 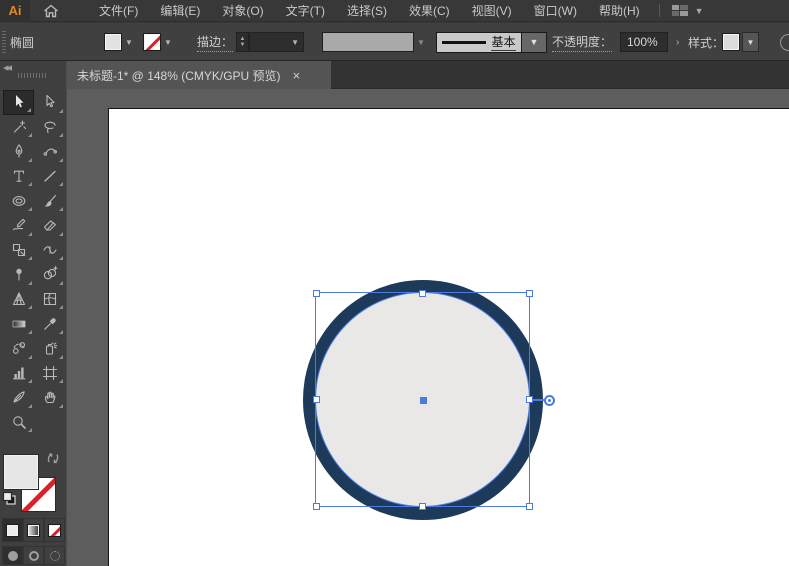 What do you see at coordinates (479, 42) in the screenshot?
I see `brush-preview: 基本` at bounding box center [479, 42].